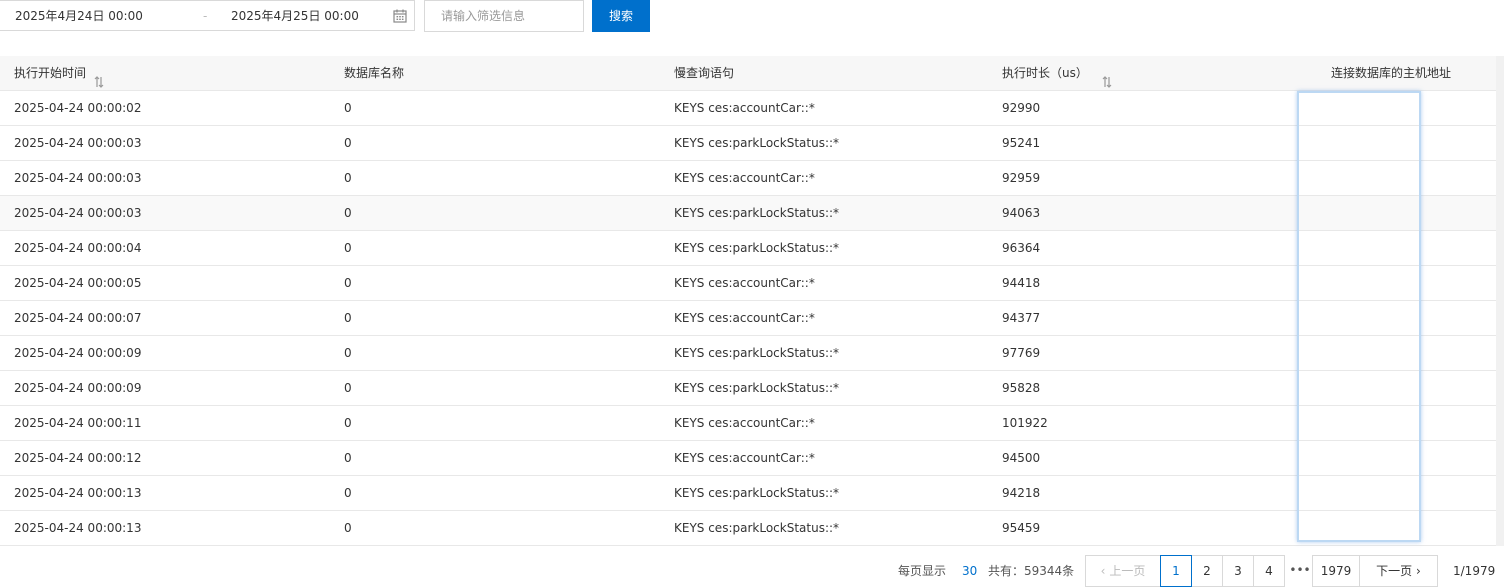 The image size is (1504, 588). I want to click on cell-time: 2025-04-24 00:00:05, so click(78, 283).